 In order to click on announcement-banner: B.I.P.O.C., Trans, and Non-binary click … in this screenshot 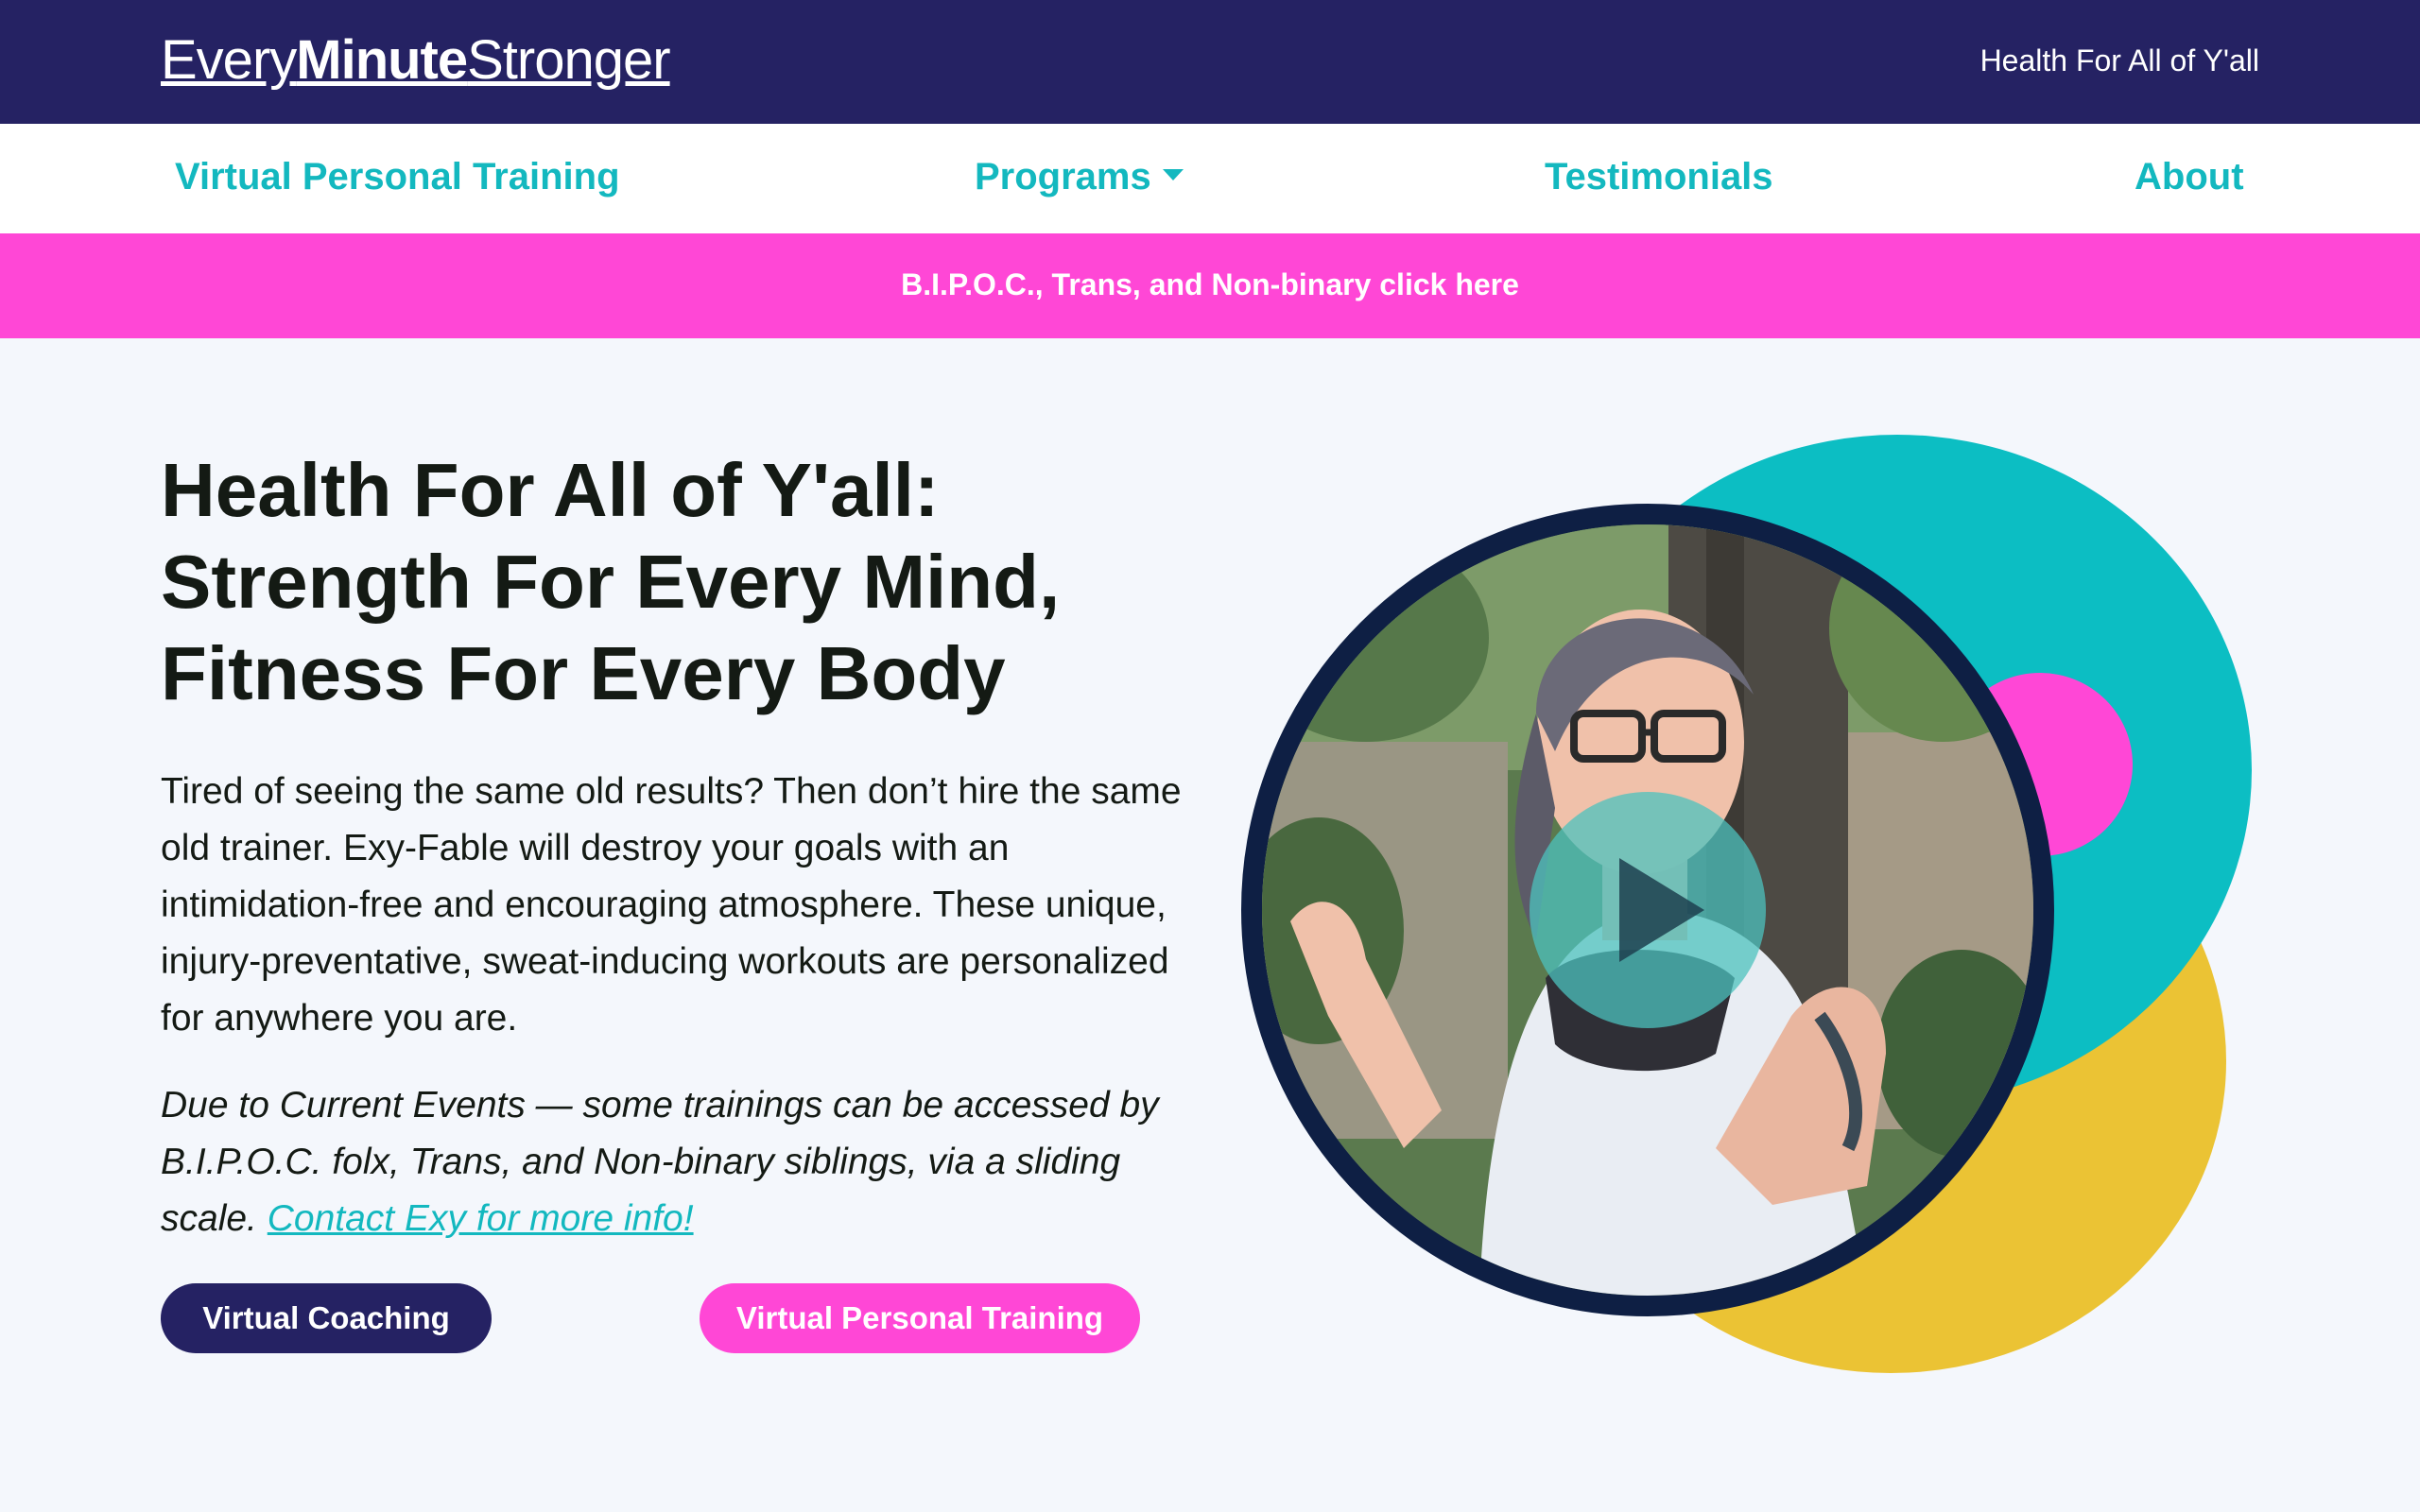, I will do `click(1210, 285)`.